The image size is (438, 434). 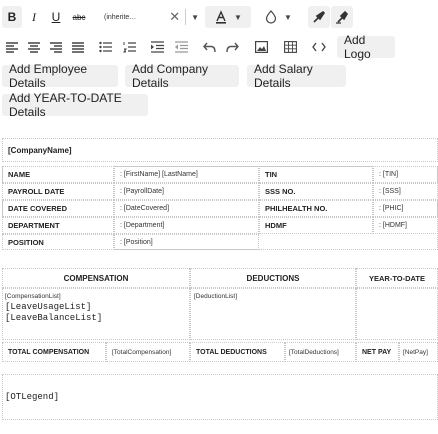 I want to click on align-center-button, so click(x=34, y=47).